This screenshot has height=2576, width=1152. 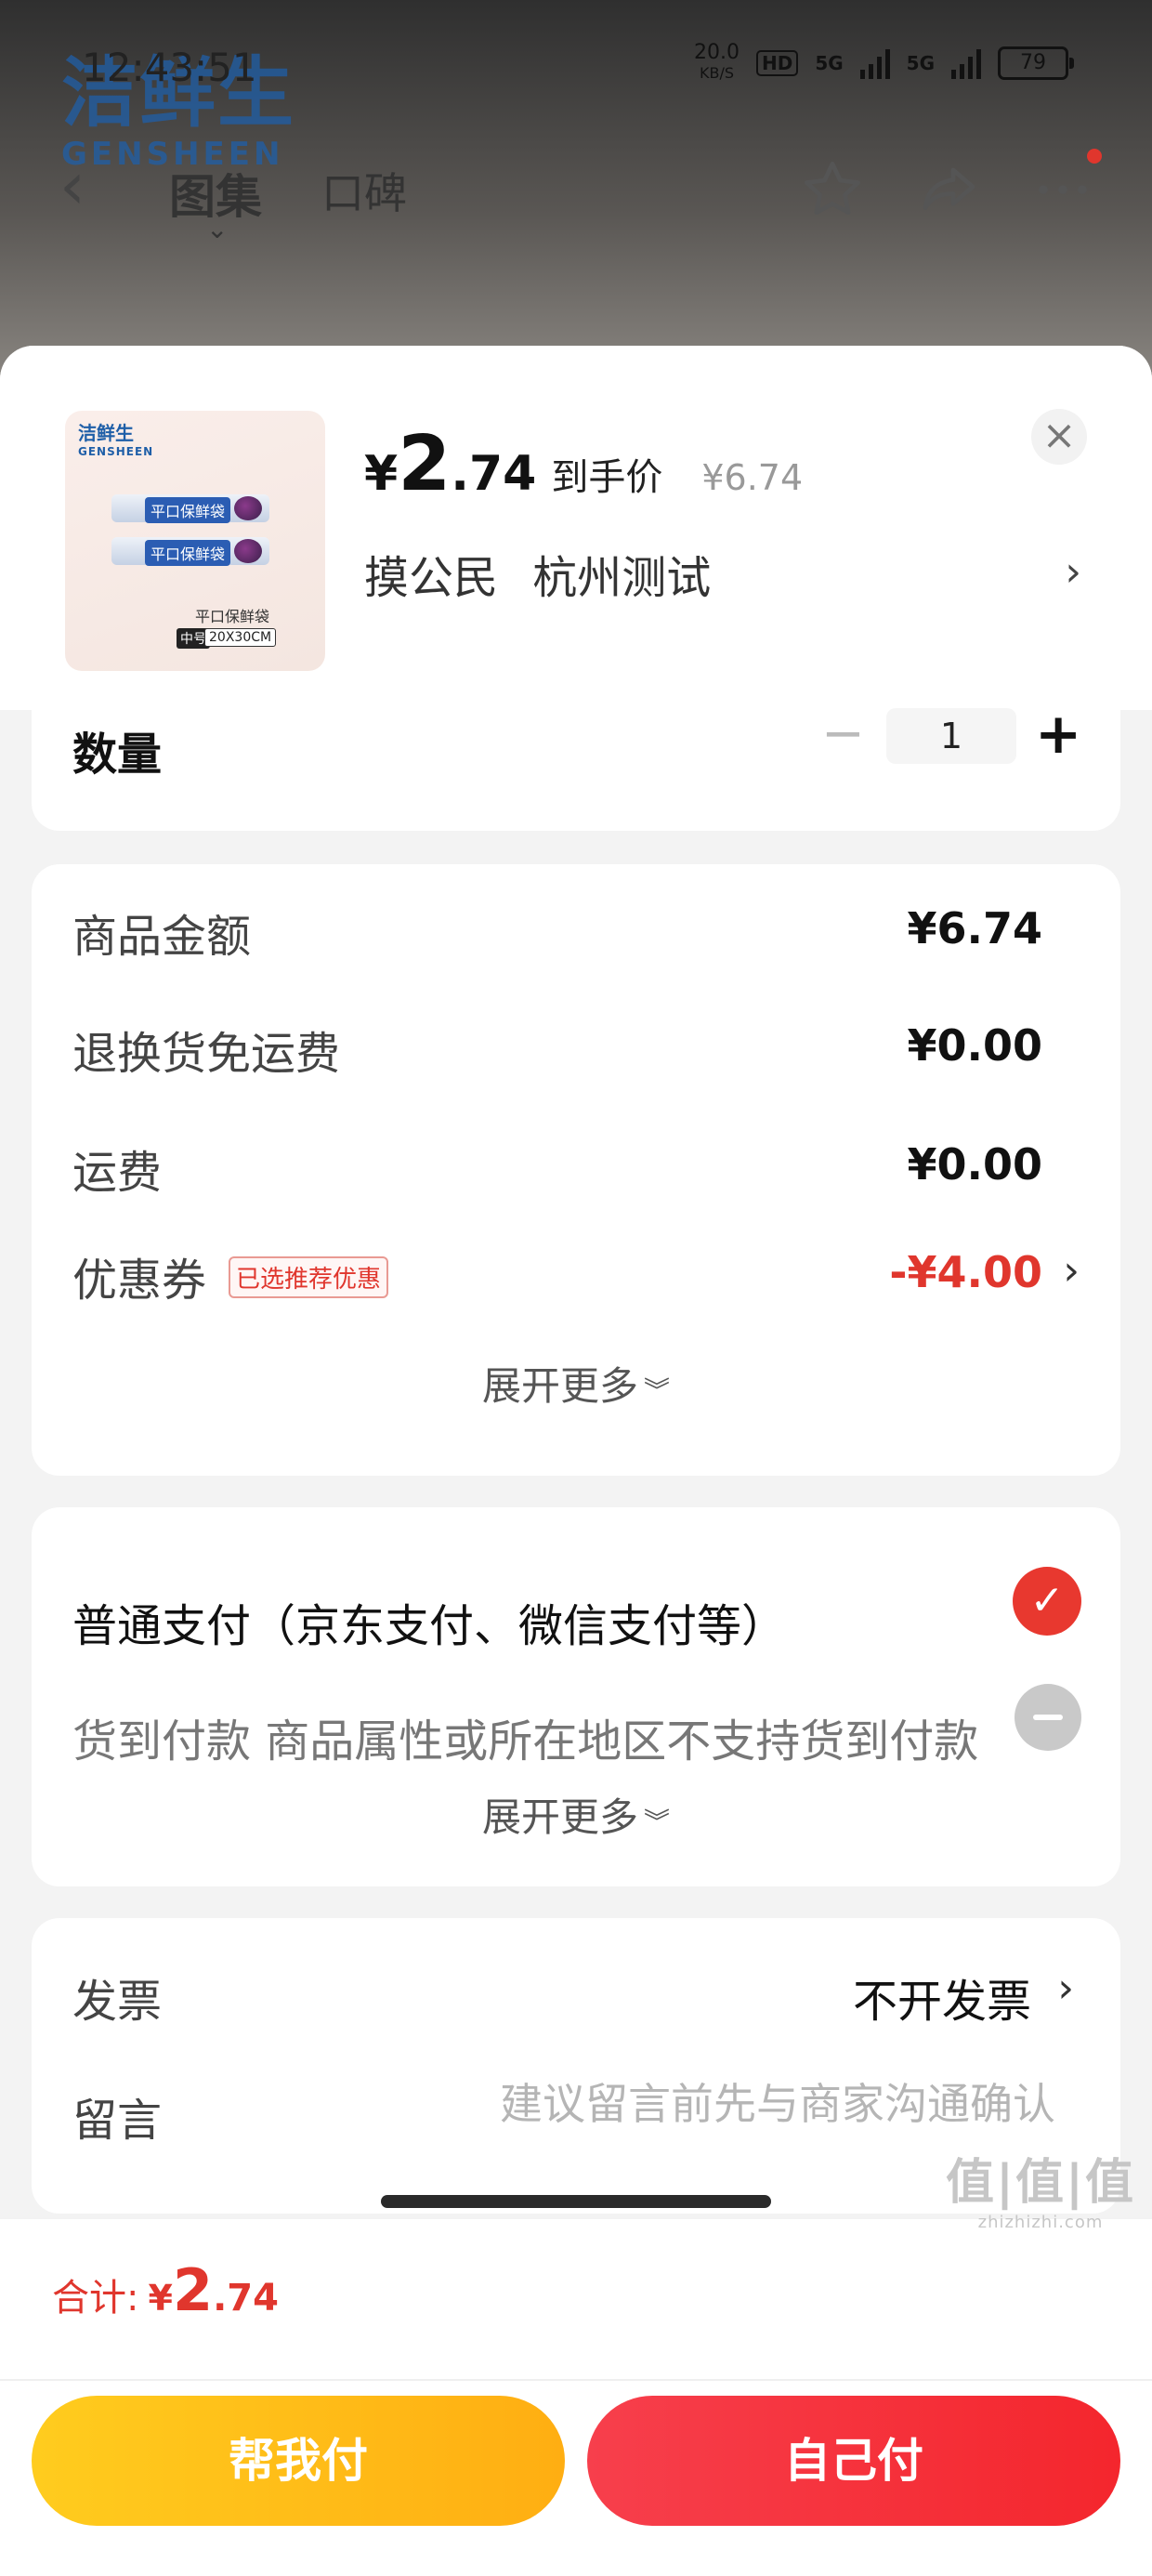 What do you see at coordinates (576, 2201) in the screenshot?
I see `home-indicator` at bounding box center [576, 2201].